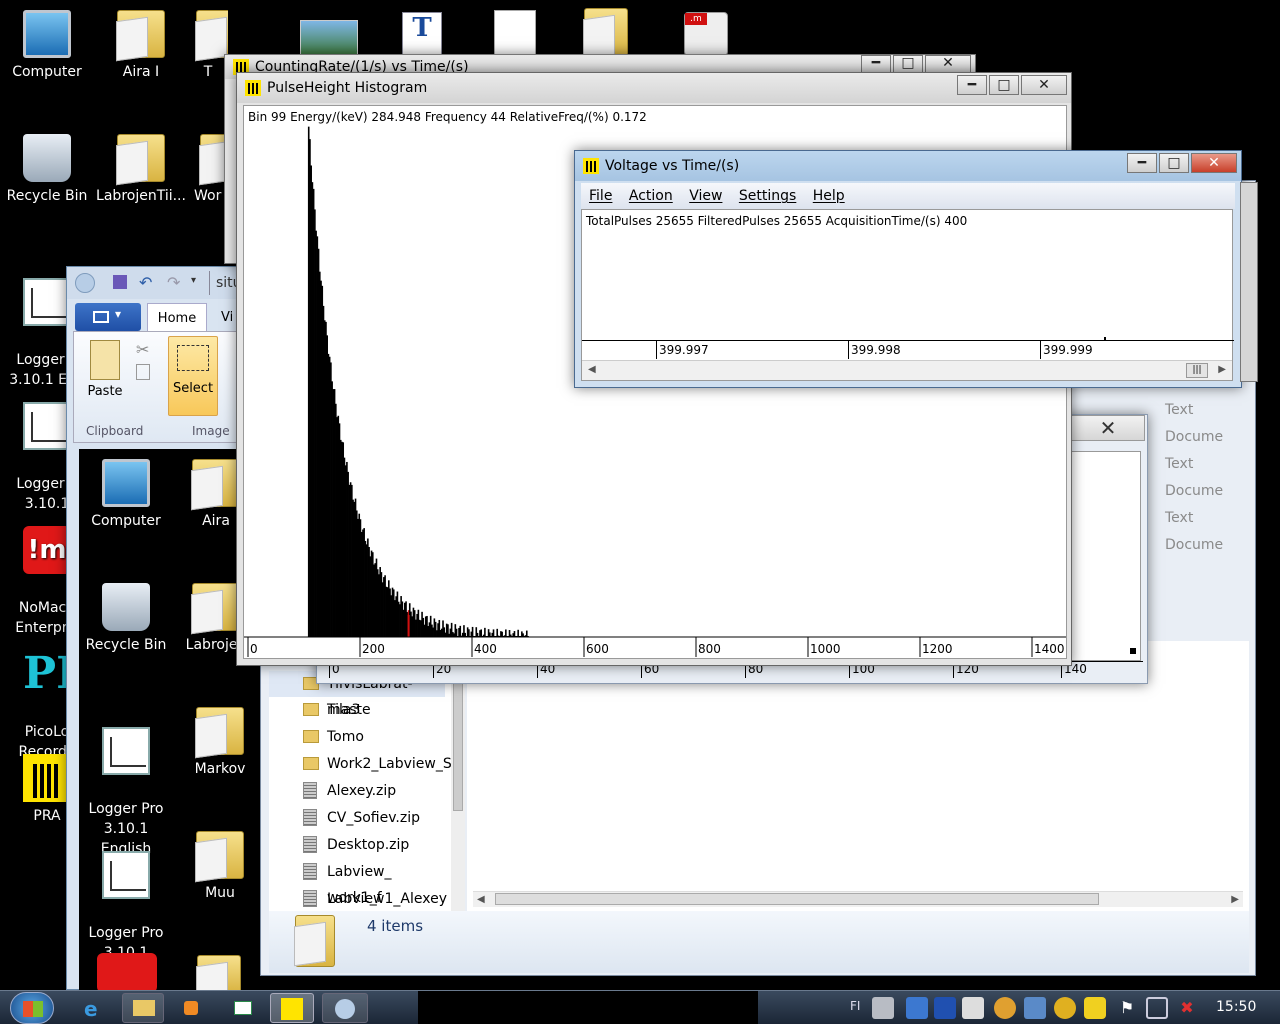  What do you see at coordinates (344, 818) in the screenshot?
I see `list-item: CV_Sofiev.zip` at bounding box center [344, 818].